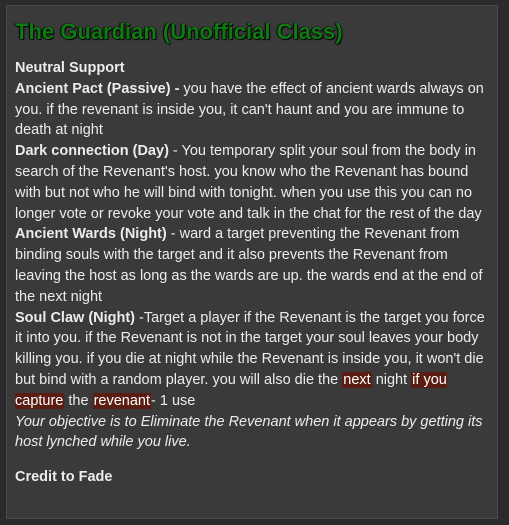  Describe the element at coordinates (92, 151) in the screenshot. I see `ability-name: Dark connection (Day)` at that location.